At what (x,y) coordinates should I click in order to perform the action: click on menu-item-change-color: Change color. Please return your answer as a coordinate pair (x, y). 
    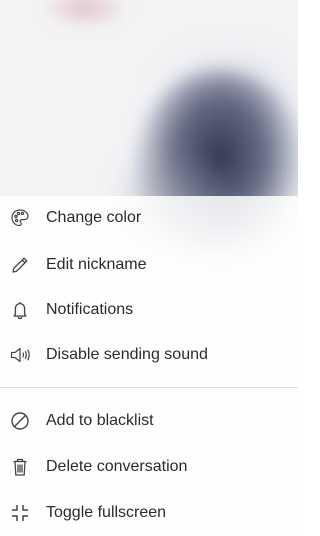
    Looking at the image, I should click on (149, 218).